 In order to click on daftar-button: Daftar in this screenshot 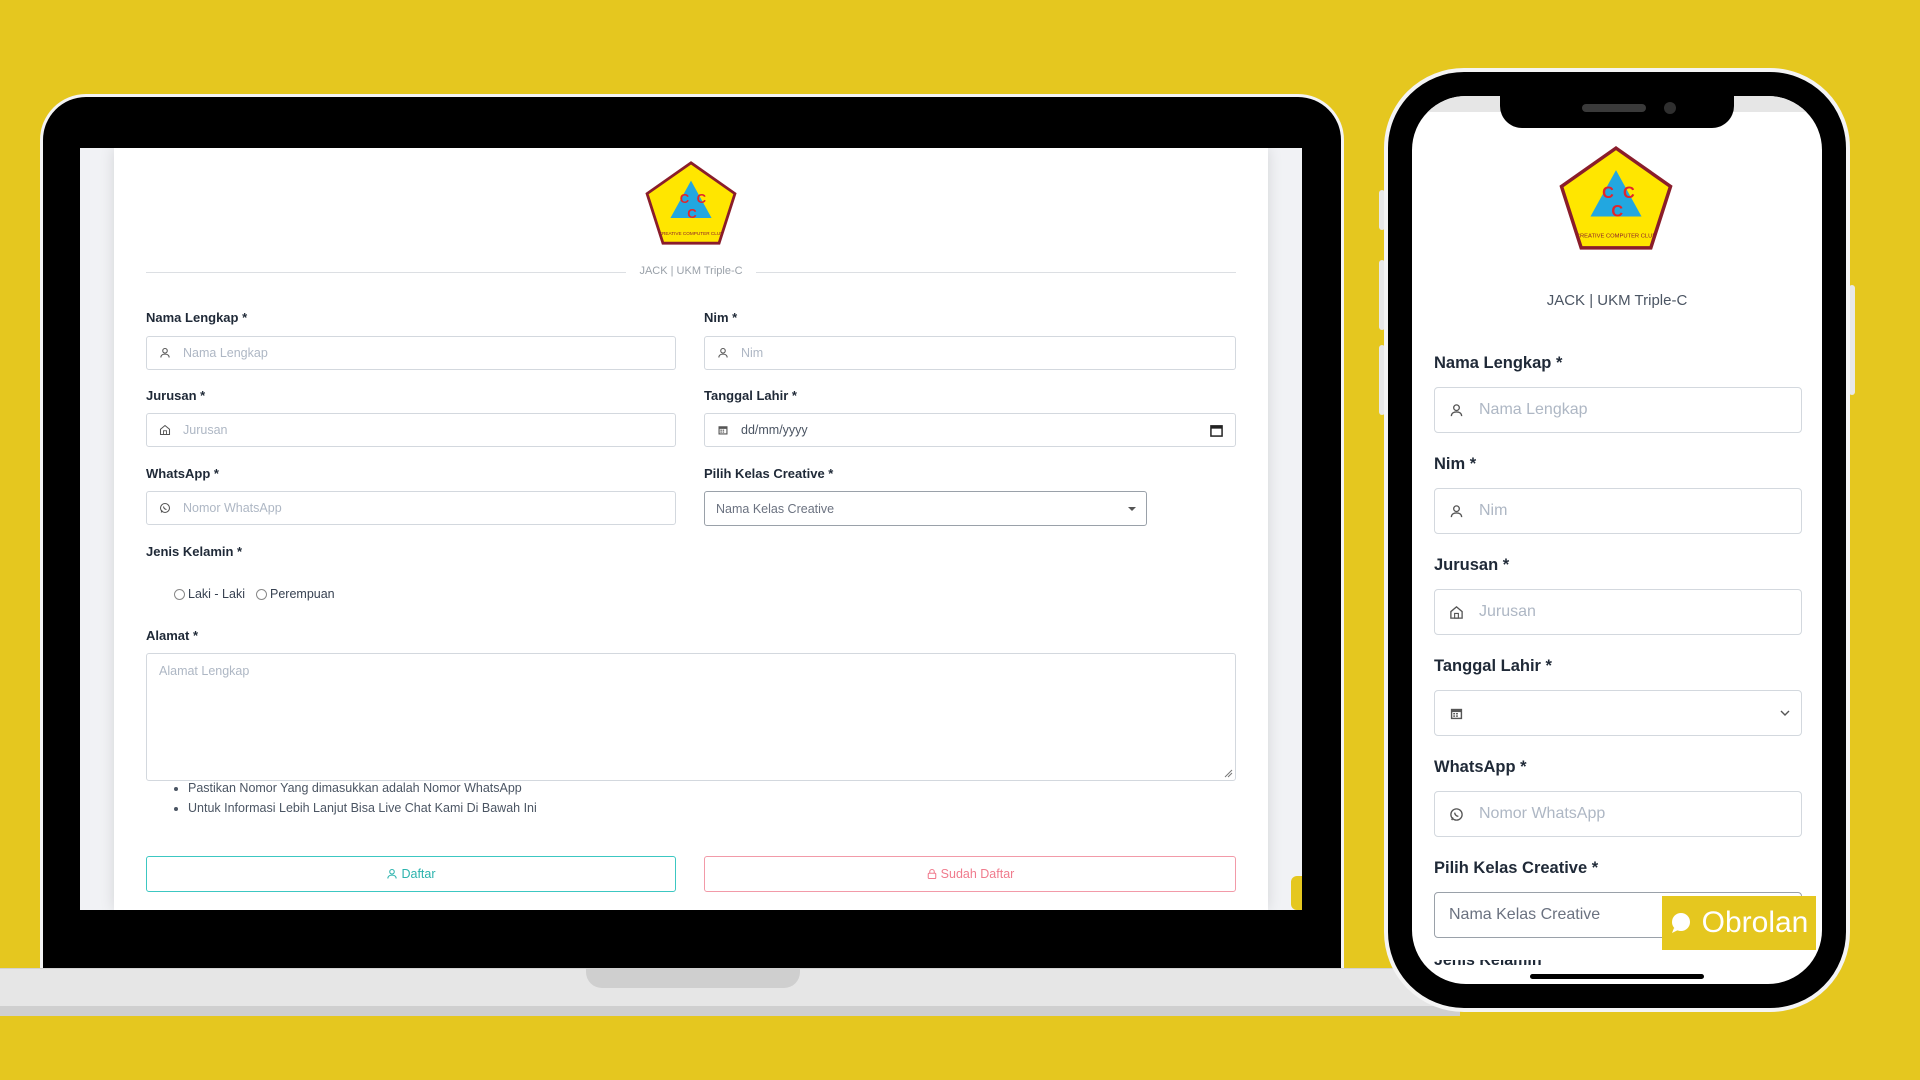, I will do `click(411, 874)`.